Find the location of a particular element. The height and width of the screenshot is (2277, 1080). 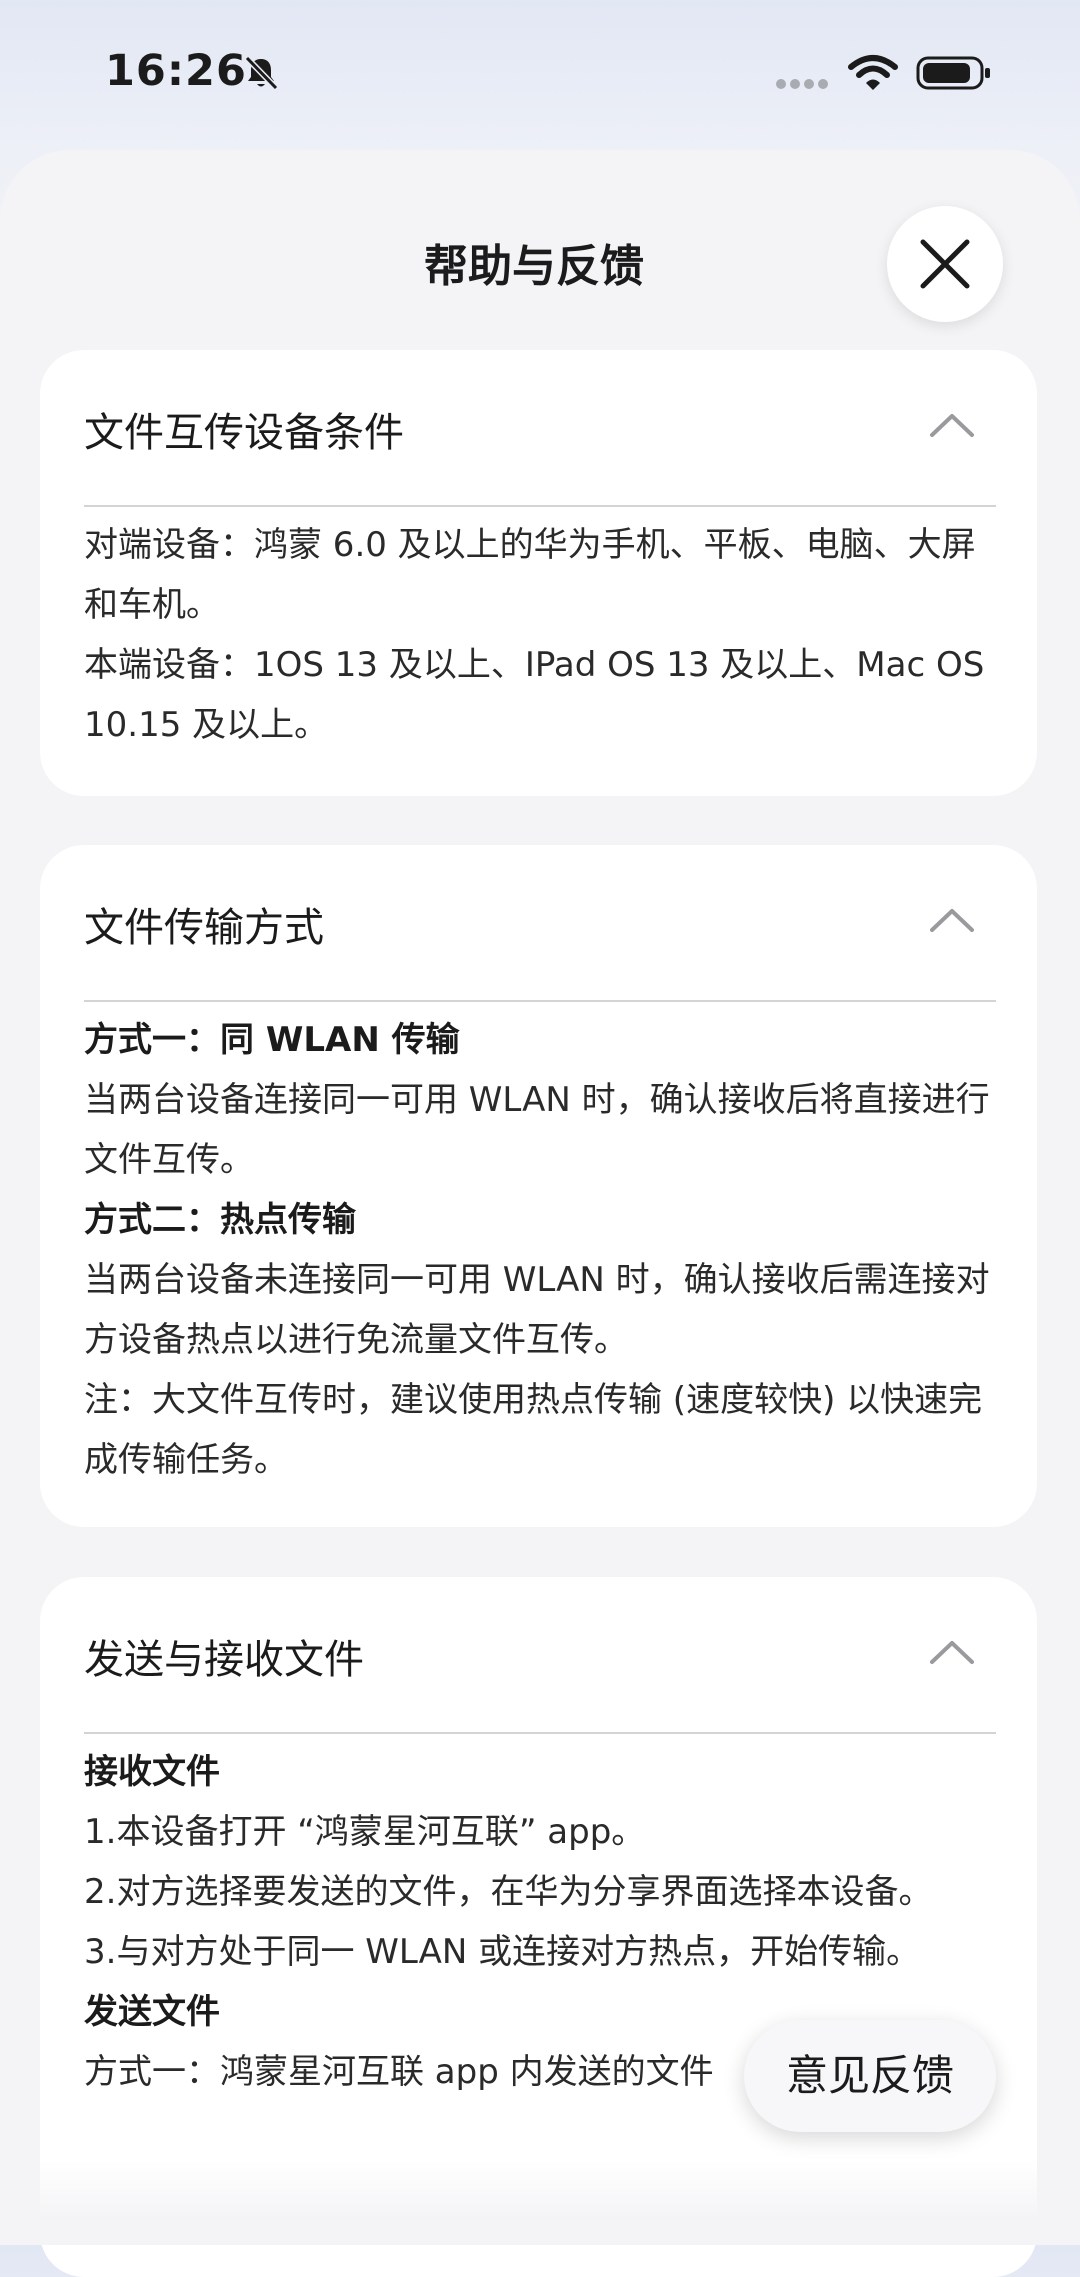

step: 3.与对方处于同一 WLAN 或连接对方热点，开始传输。 is located at coordinates (502, 1952).